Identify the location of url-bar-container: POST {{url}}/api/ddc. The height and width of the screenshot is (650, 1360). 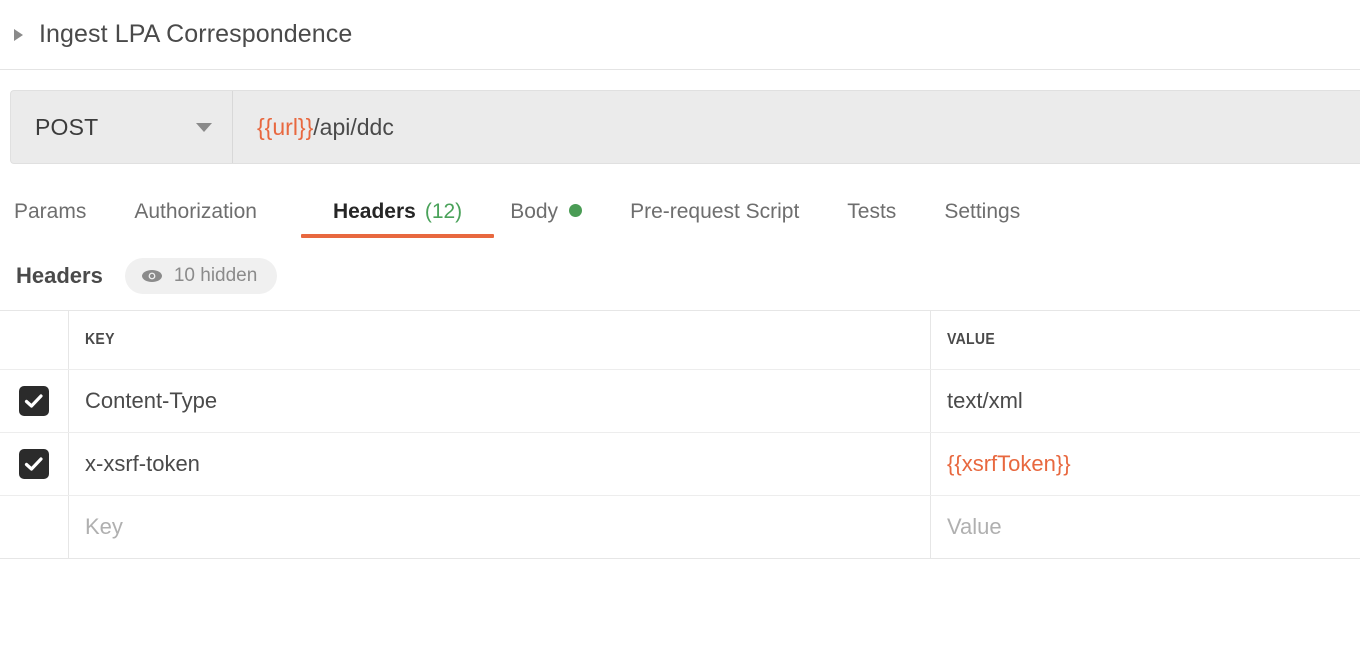
(680, 117).